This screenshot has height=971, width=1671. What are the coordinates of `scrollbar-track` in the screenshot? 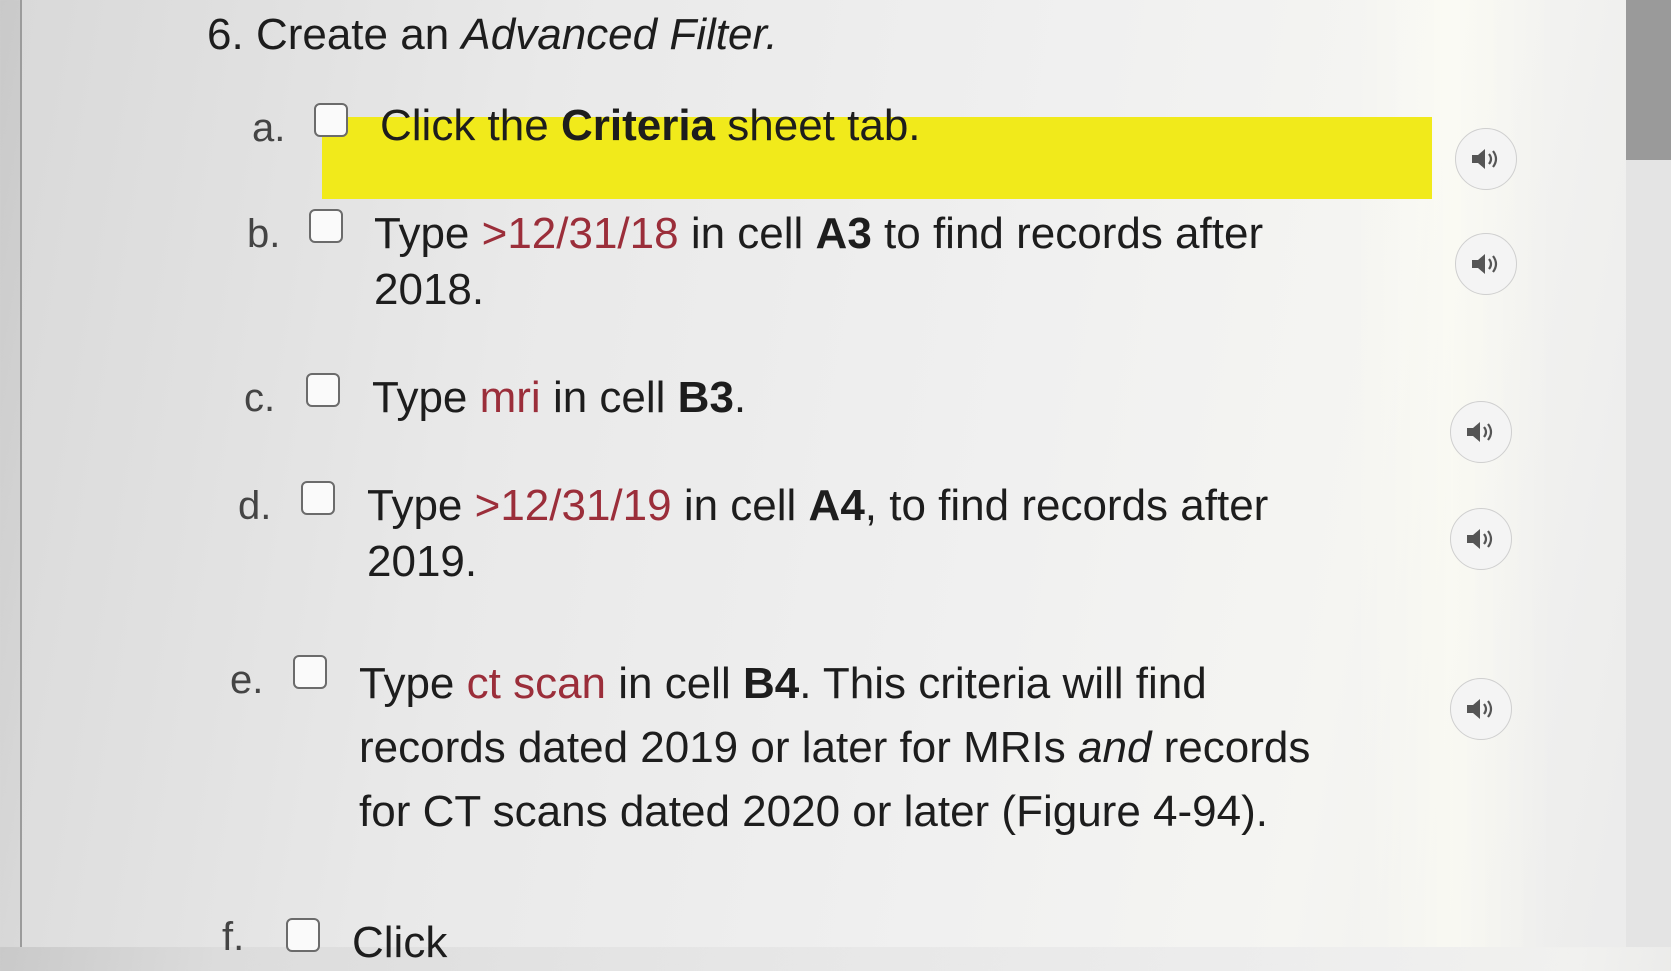 It's located at (1648, 473).